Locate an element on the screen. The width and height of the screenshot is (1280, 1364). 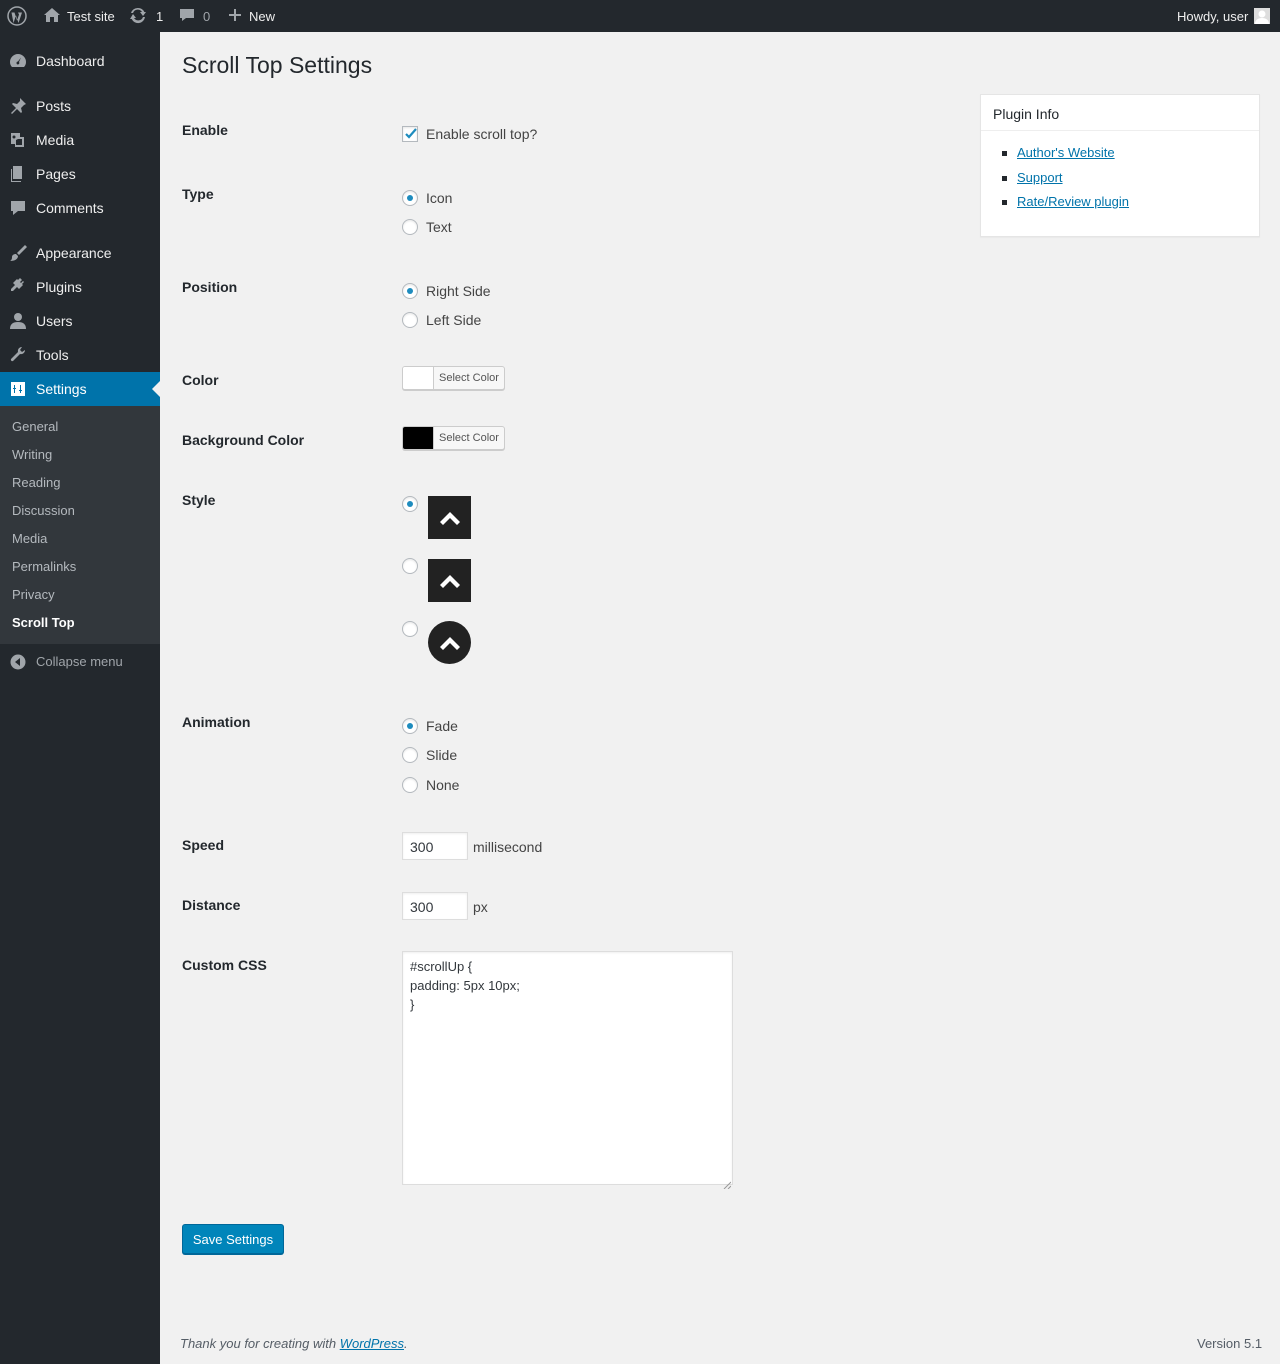
sidebar-item-dashboard: Dashboard is located at coordinates (80, 61).